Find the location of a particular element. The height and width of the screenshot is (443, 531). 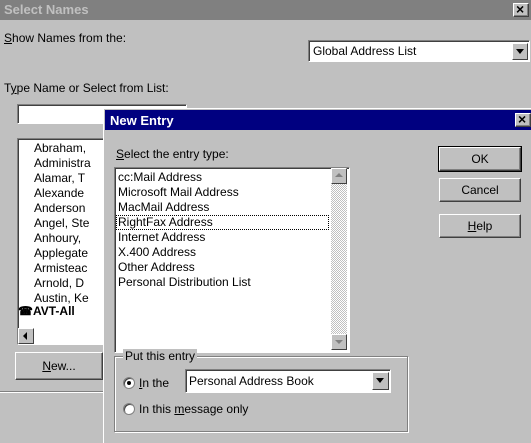

chevron-left-icon is located at coordinates (25, 336).